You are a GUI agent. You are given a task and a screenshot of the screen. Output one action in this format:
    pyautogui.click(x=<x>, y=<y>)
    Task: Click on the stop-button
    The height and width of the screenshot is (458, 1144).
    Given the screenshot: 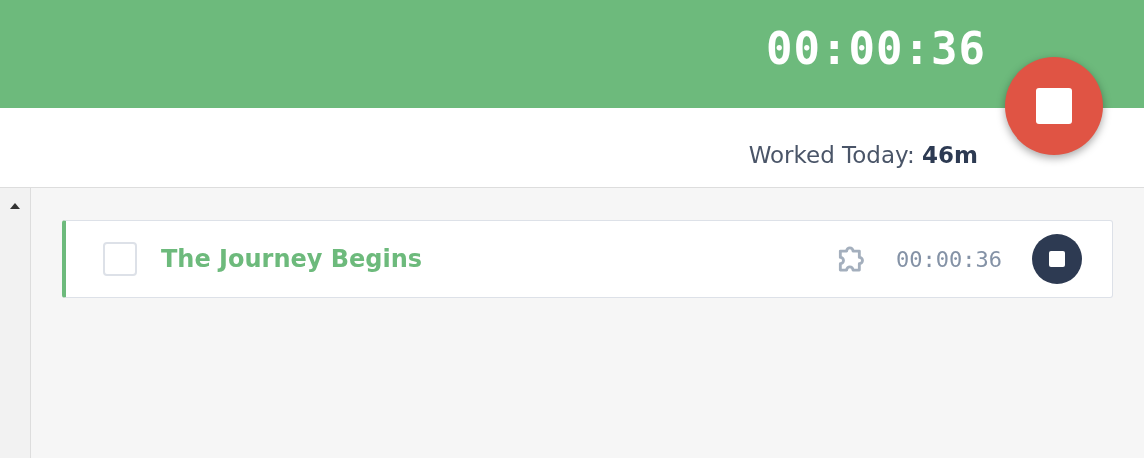 What is the action you would take?
    pyautogui.click(x=1057, y=259)
    